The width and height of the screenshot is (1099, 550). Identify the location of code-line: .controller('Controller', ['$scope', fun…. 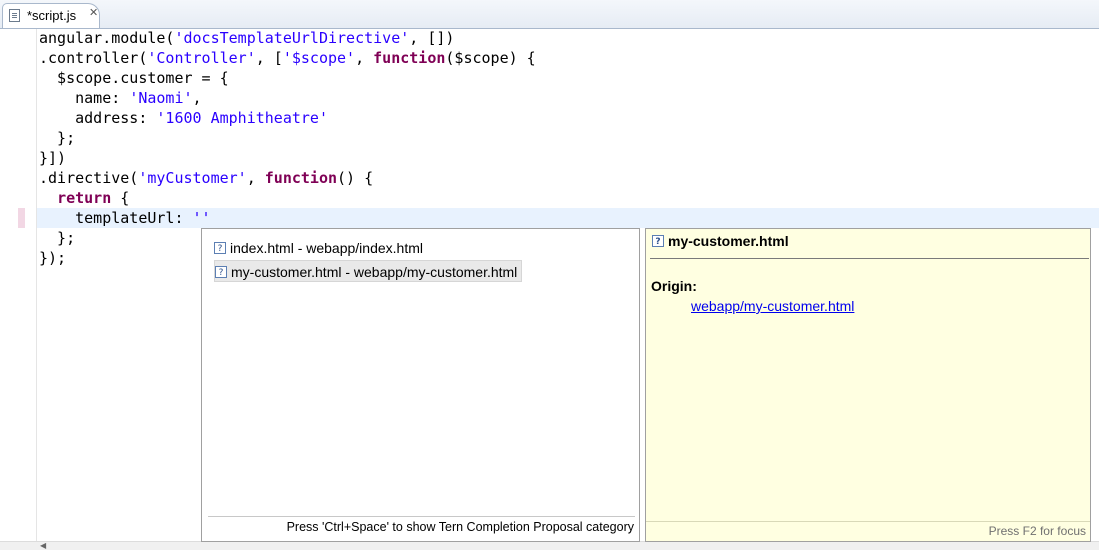
(287, 58).